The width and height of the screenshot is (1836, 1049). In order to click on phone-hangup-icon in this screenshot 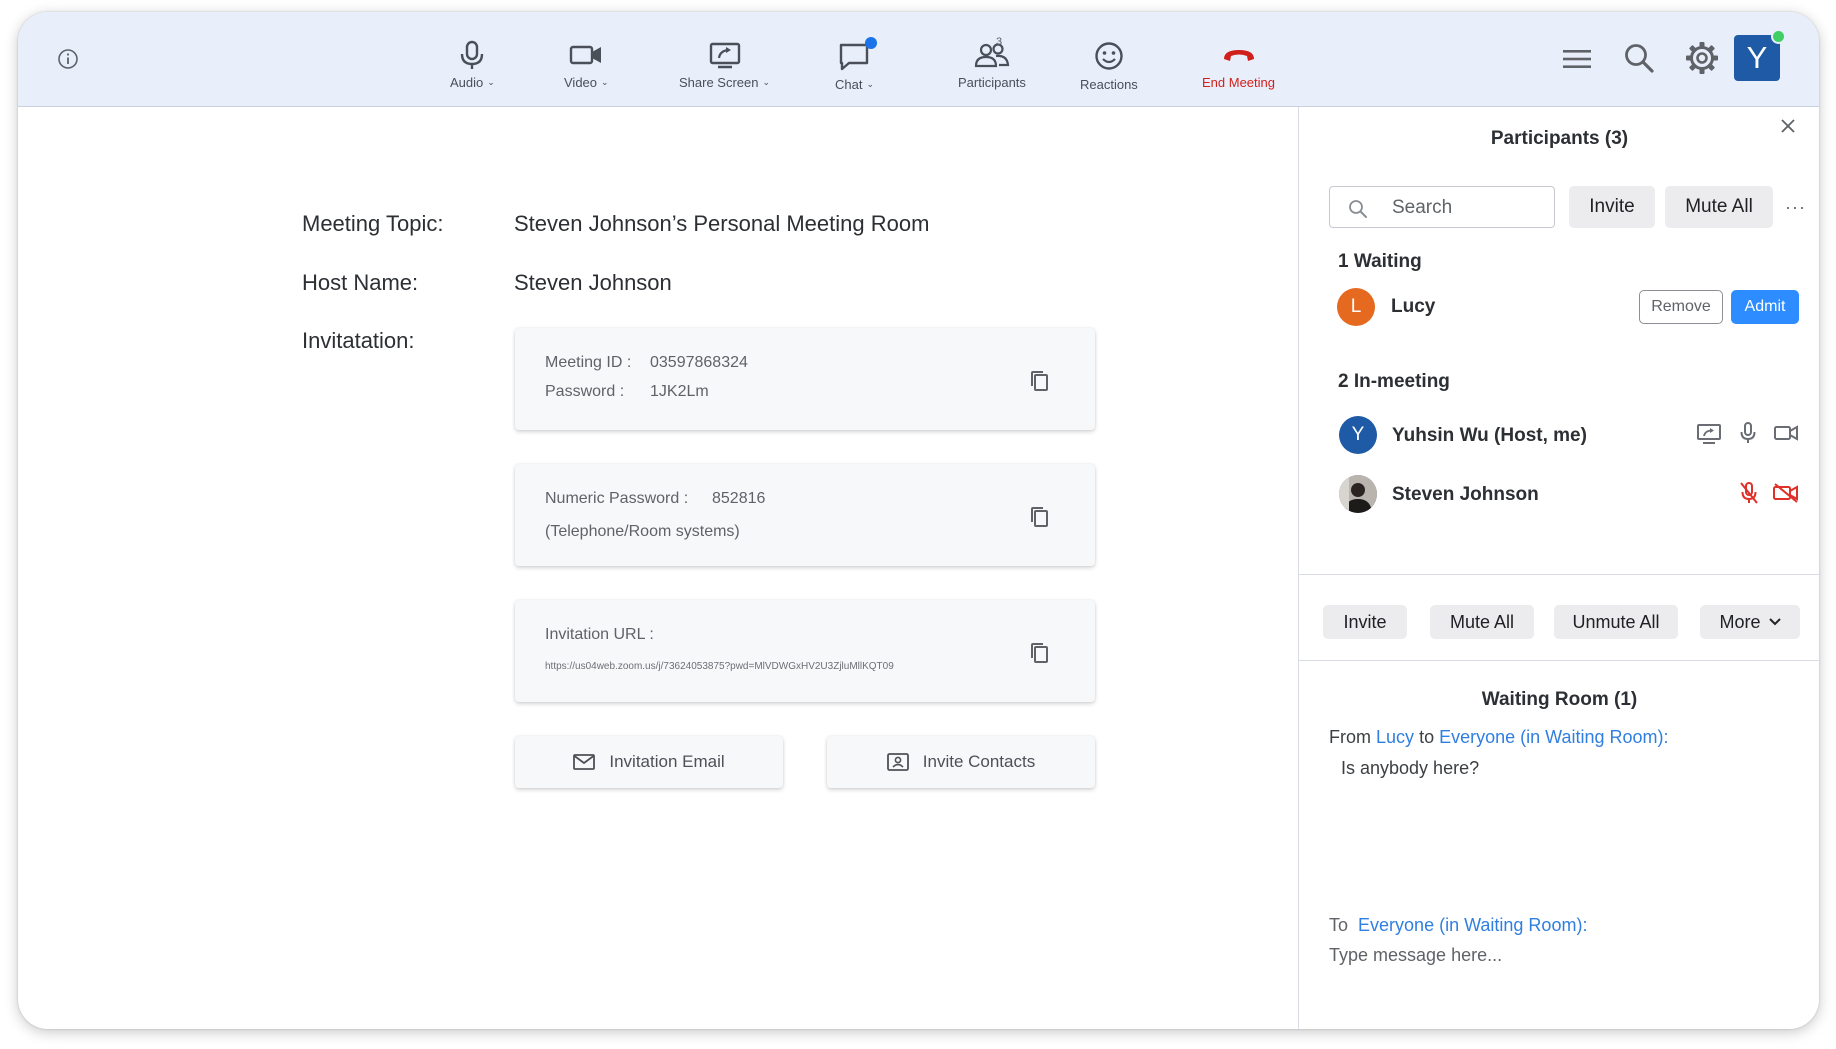, I will do `click(1238, 55)`.